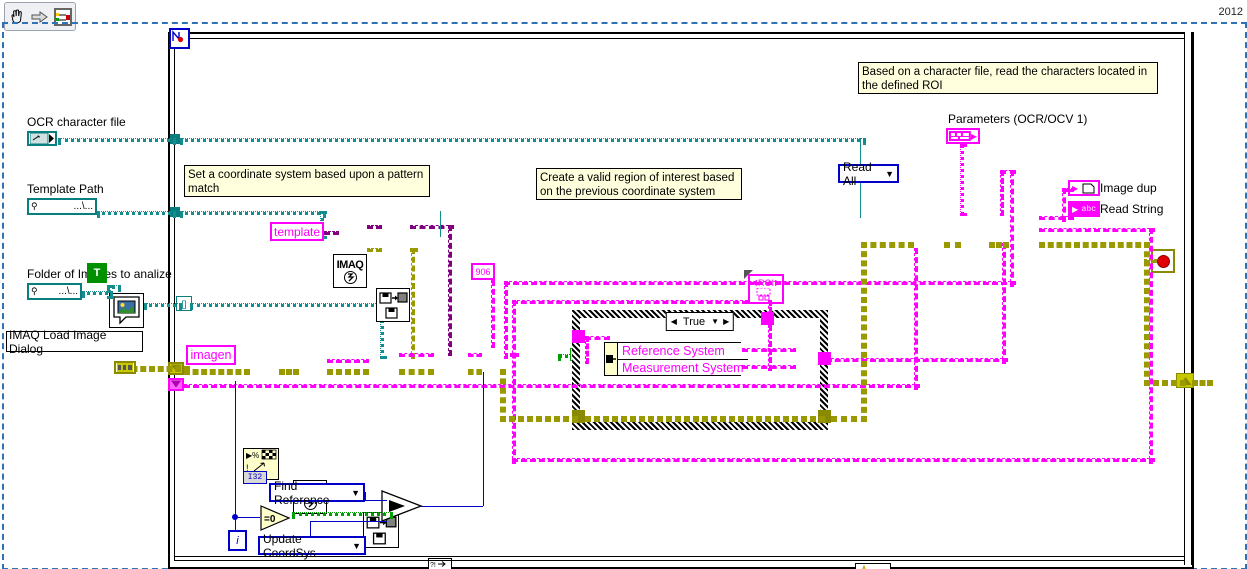  I want to click on imaq-create-template-icon: IMAQ, so click(350, 271).